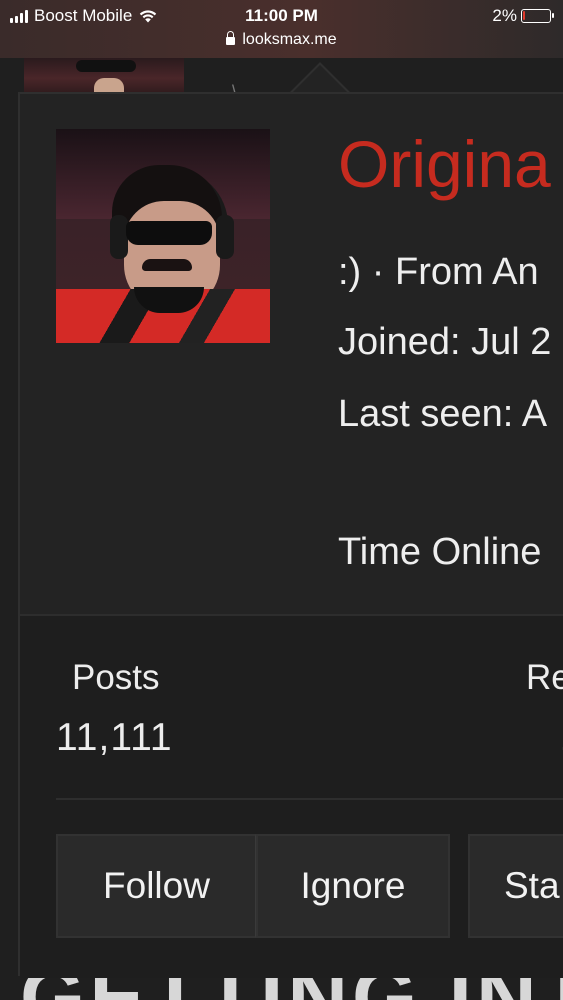 The image size is (563, 1000). I want to click on url-text: looksmax.me, so click(289, 39).